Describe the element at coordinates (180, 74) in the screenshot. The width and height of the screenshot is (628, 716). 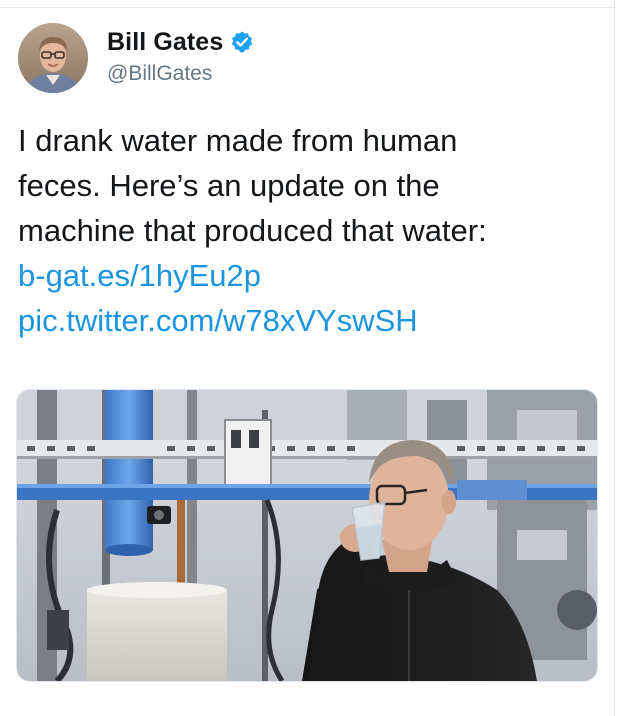
I see `handle: @BillGates` at that location.